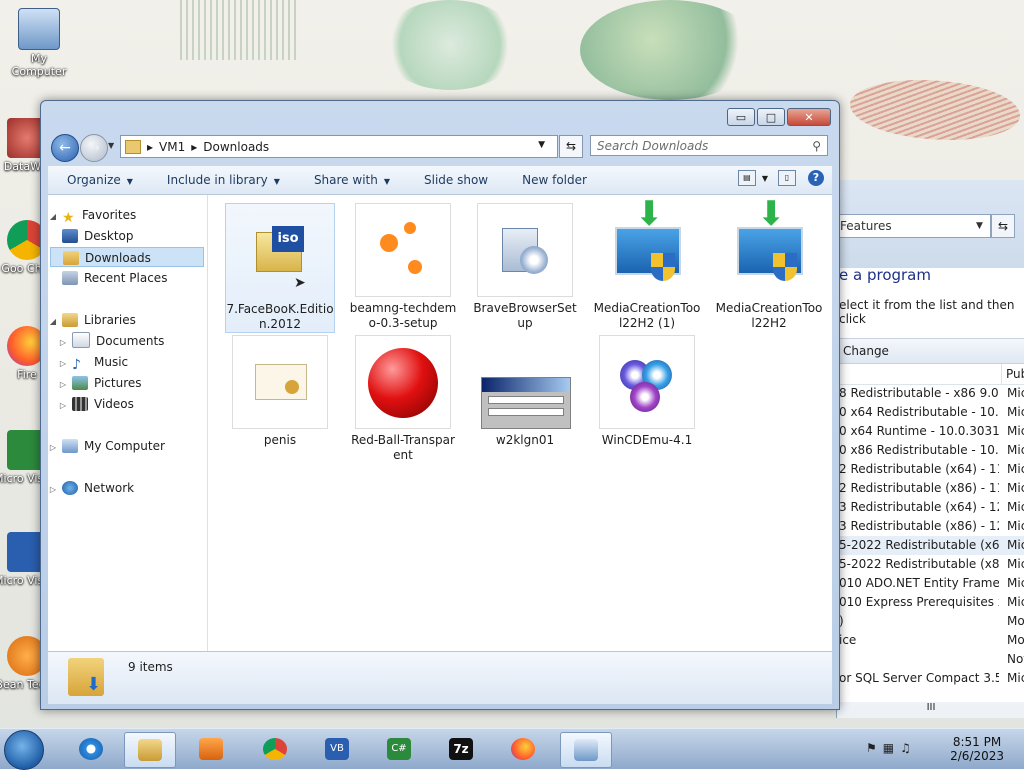 The width and height of the screenshot is (1024, 770). What do you see at coordinates (403, 267) in the screenshot?
I see `file-item: beamng-techdemo-0.3-setup` at bounding box center [403, 267].